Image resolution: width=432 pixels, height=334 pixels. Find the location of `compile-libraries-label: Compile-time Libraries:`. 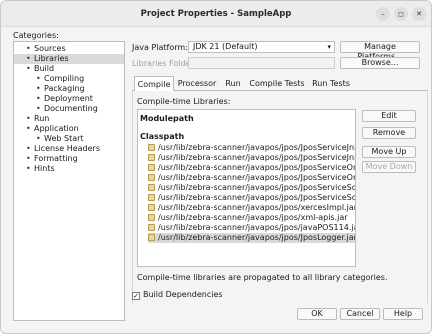

compile-libraries-label: Compile-time Libraries: is located at coordinates (184, 101).